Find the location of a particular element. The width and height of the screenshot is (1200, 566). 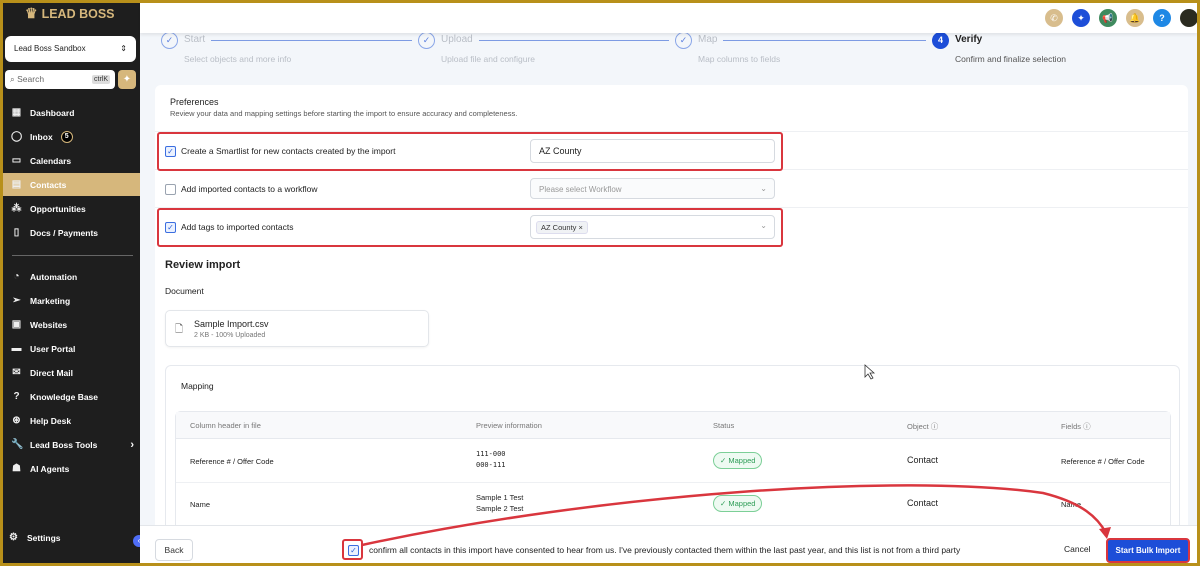

brand-name: LEAD BOSS is located at coordinates (78, 13).